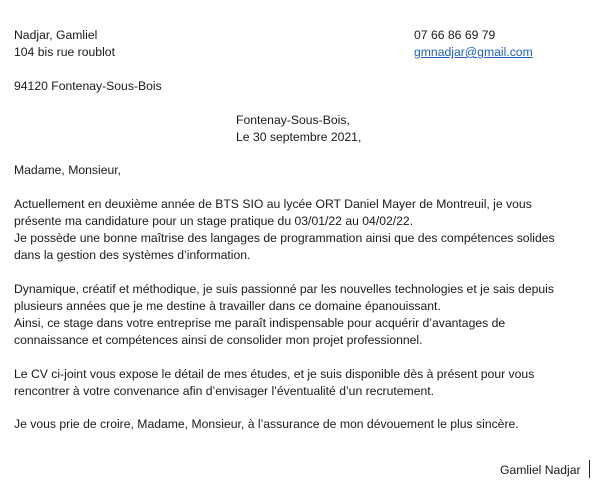 The height and width of the screenshot is (495, 605). I want to click on sender-city: 94120 Fontenay-Sous-Bois, so click(88, 86).